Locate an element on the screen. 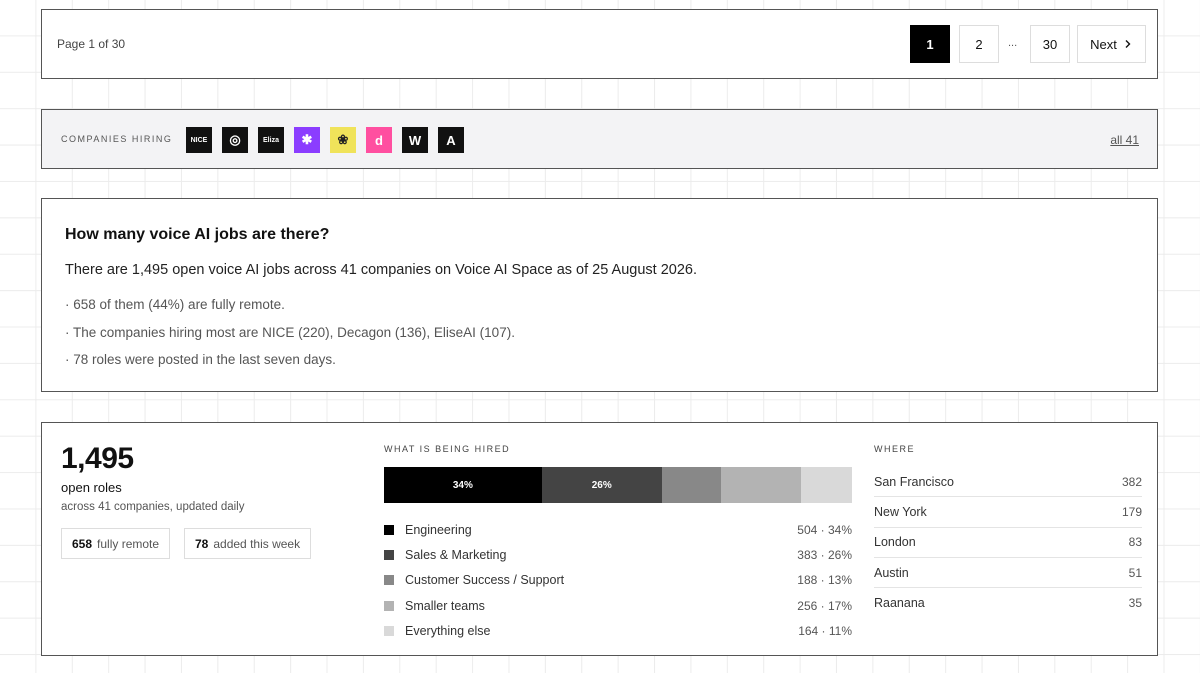  location-city: Raanana is located at coordinates (899, 603).